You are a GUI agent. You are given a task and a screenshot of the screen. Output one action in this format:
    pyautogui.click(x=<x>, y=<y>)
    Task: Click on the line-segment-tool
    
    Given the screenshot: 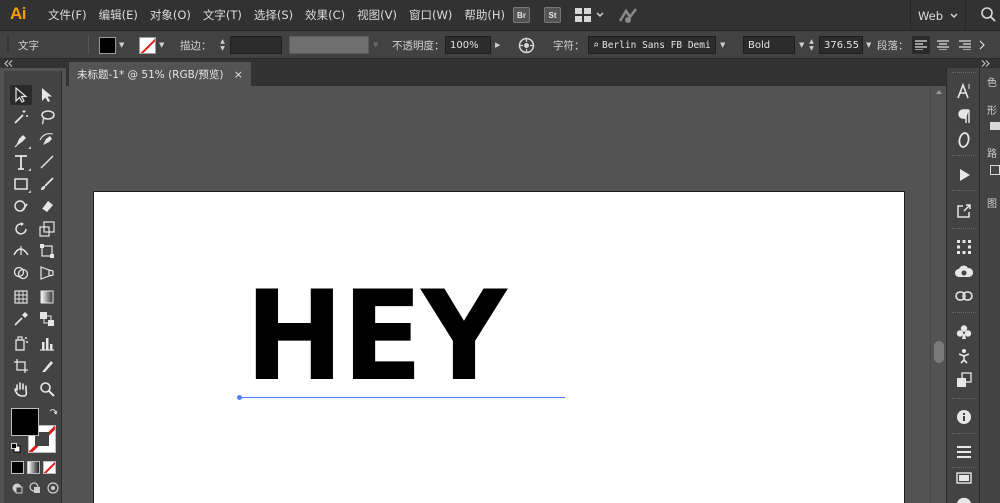 What is the action you would take?
    pyautogui.click(x=47, y=162)
    